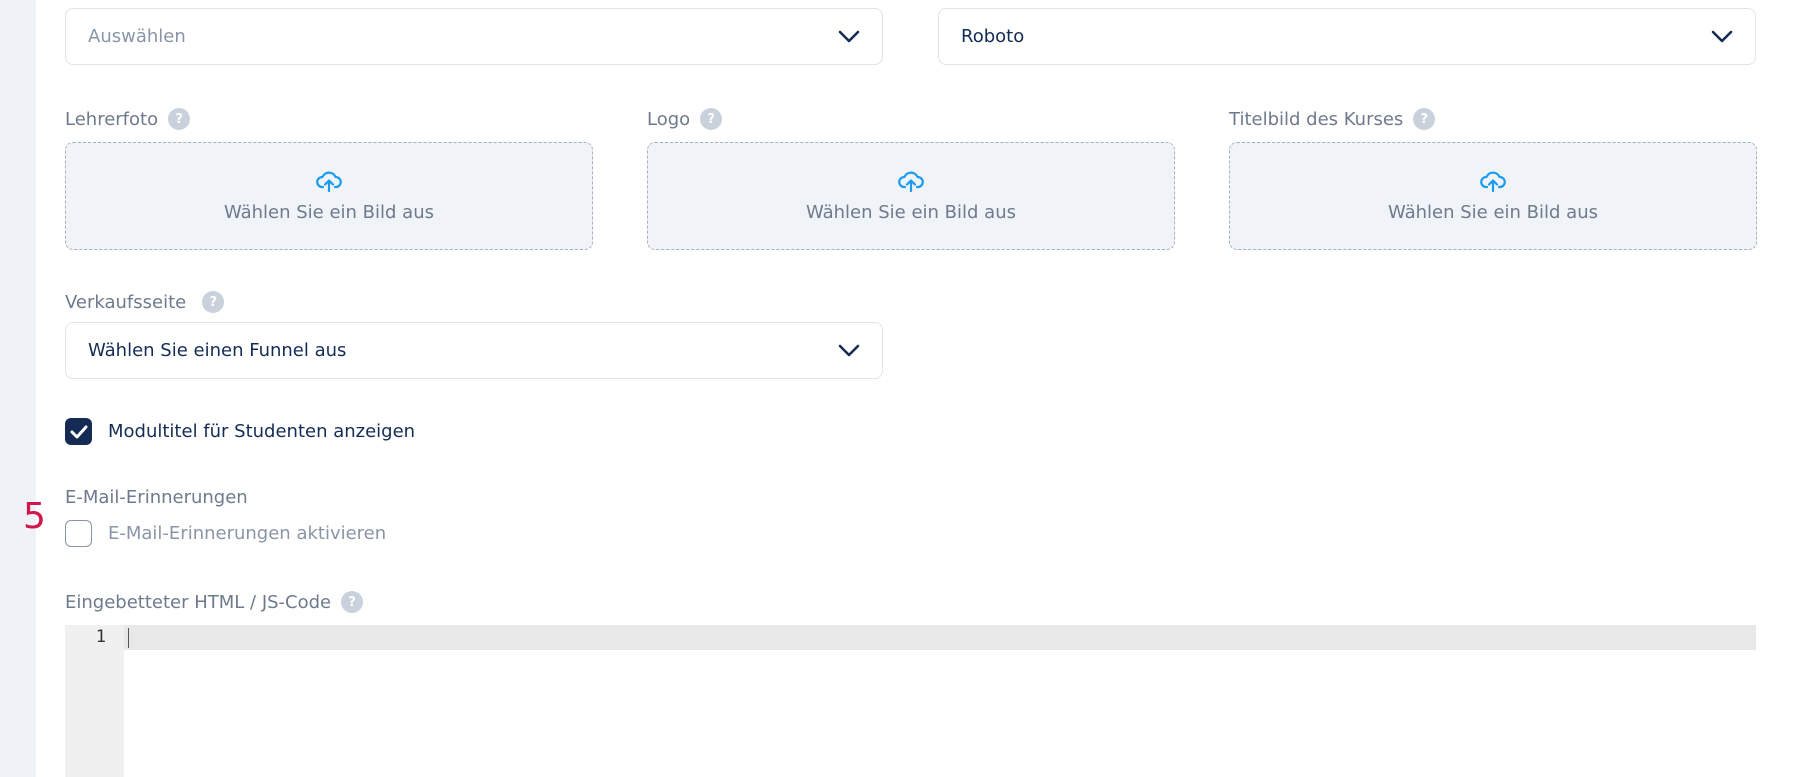 Image resolution: width=1798 pixels, height=777 pixels. I want to click on top-left-select-value: Auswählen, so click(137, 36).